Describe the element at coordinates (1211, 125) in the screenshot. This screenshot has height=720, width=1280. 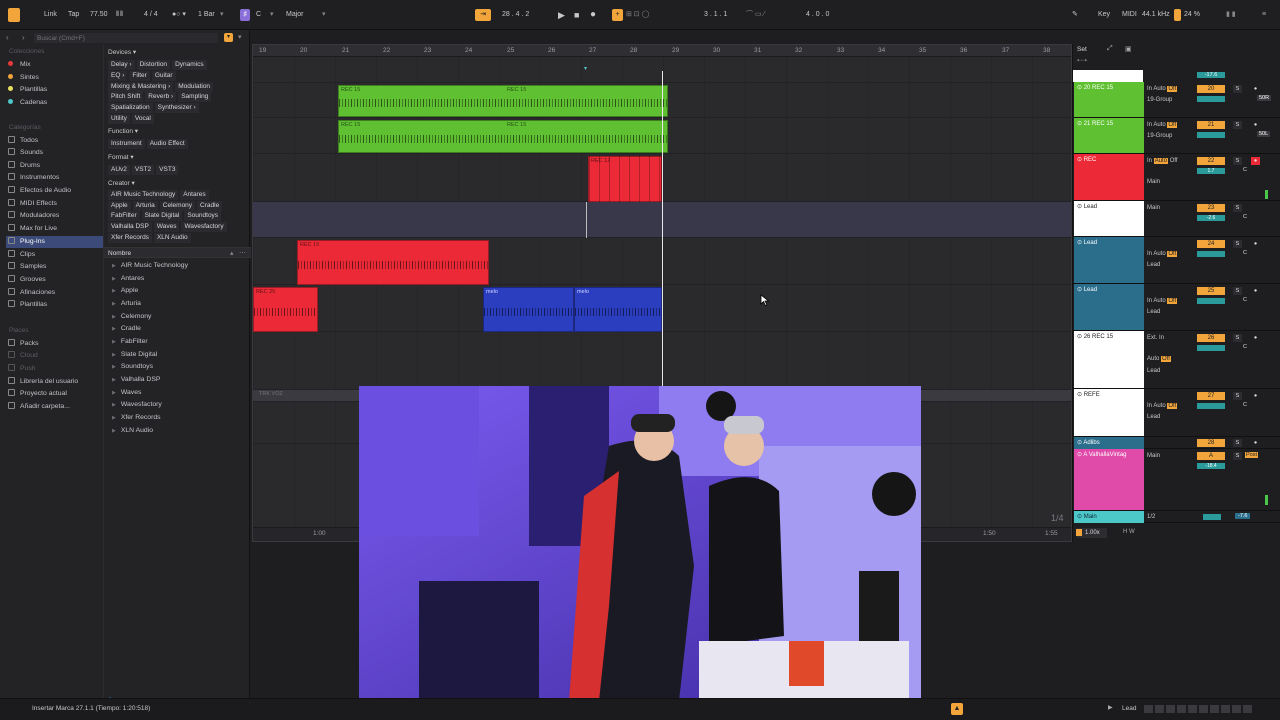
I see `track-number: 21` at that location.